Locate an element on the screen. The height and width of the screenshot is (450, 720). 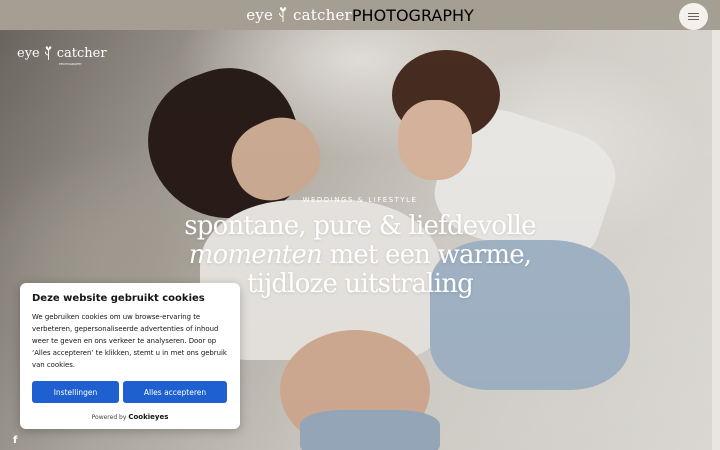
headline-line-2: momenten met een warme, is located at coordinates (360, 255).